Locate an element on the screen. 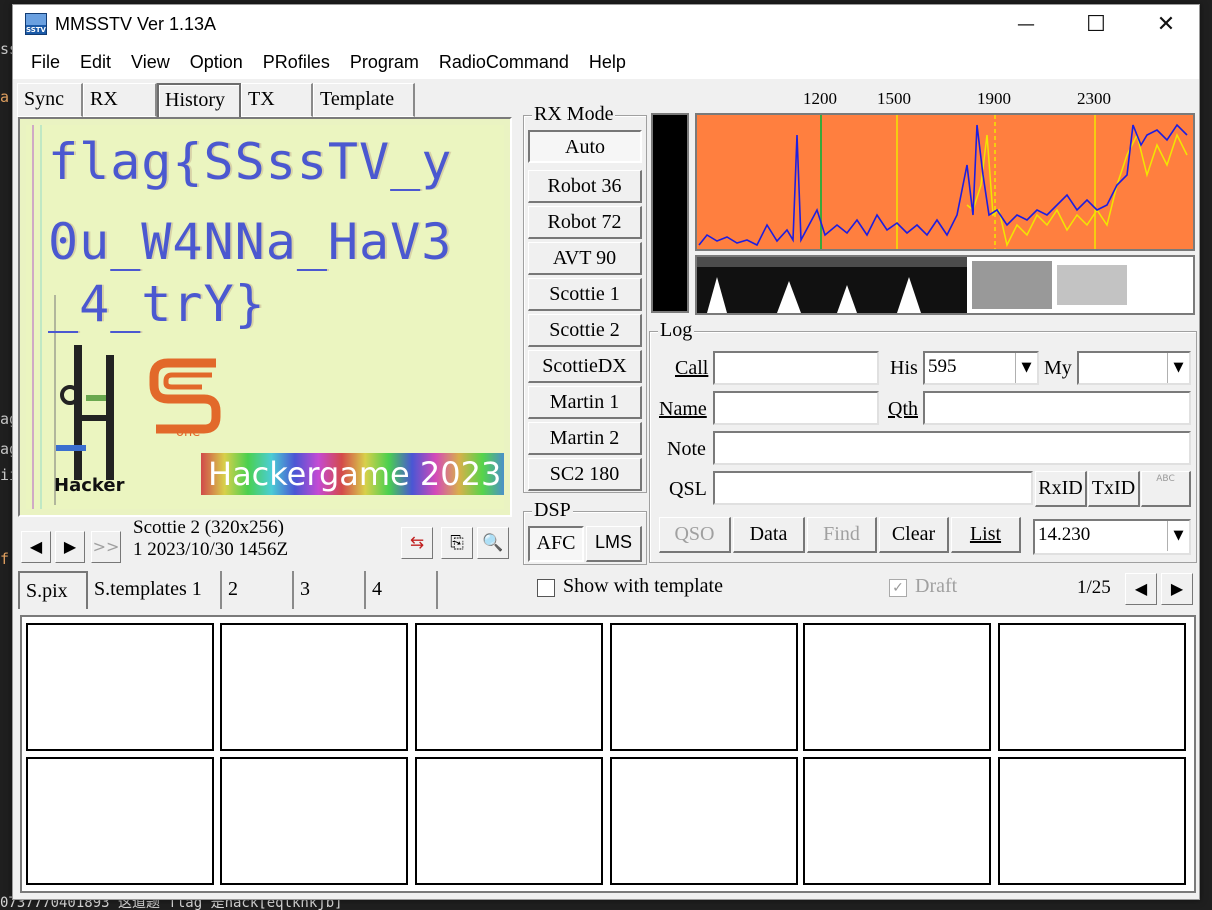  abc-button: ABC is located at coordinates (1166, 489).